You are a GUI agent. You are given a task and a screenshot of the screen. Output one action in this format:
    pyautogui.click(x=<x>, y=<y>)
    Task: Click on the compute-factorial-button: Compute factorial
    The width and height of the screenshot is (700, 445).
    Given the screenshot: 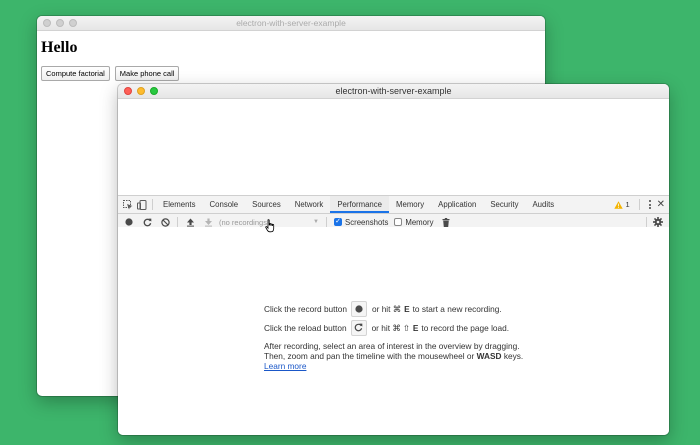 What is the action you would take?
    pyautogui.click(x=75, y=73)
    